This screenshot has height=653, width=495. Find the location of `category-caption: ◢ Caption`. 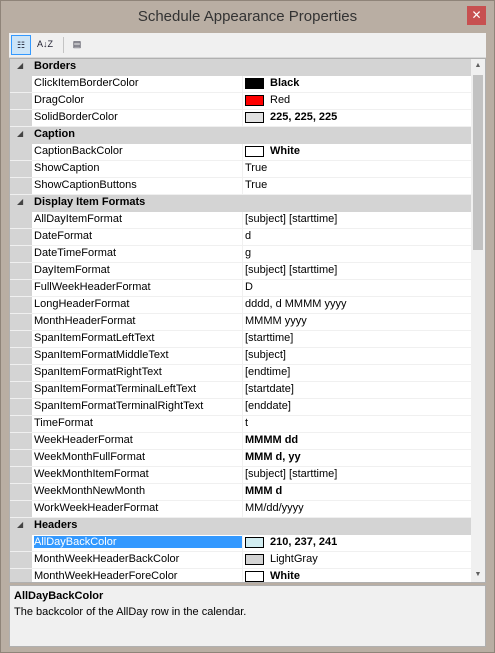

category-caption: ◢ Caption is located at coordinates (240, 135).